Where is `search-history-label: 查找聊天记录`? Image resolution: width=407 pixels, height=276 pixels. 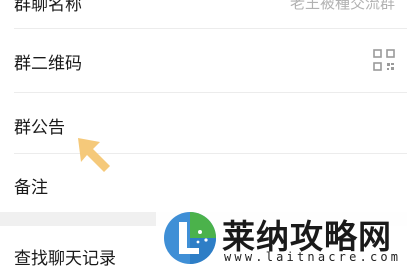
search-history-label: 查找聊天记录 is located at coordinates (65, 259).